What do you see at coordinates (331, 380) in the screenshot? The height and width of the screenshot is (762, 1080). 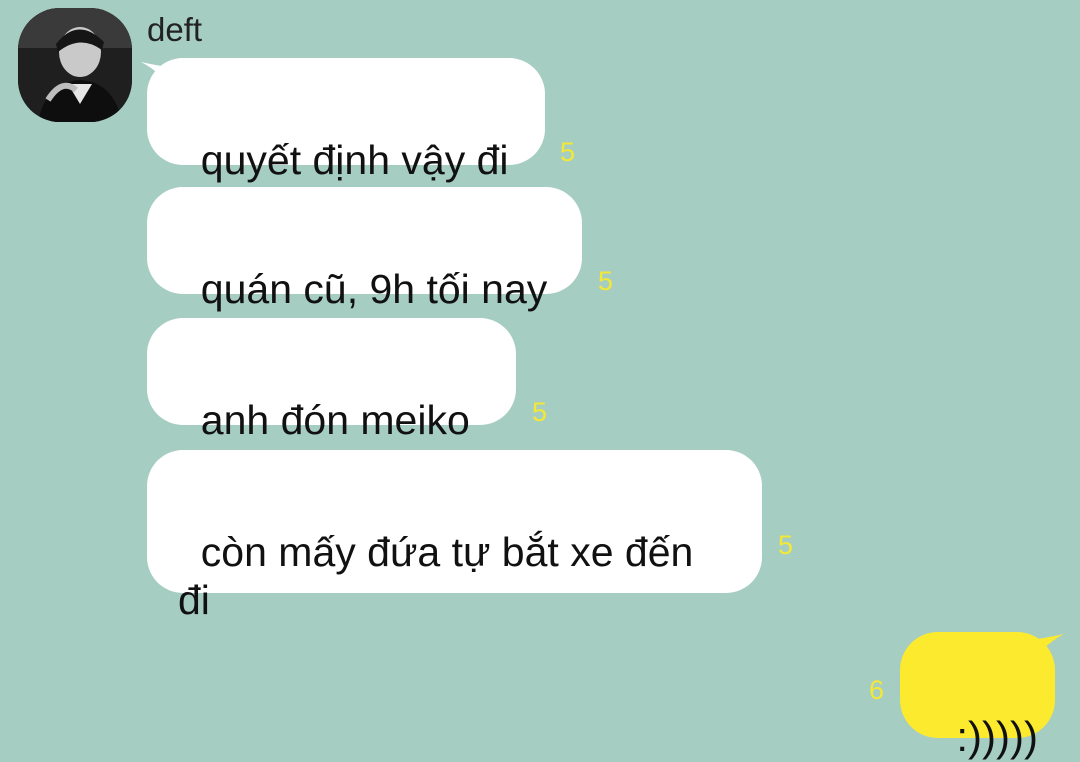 I see `message-bubble-incoming: anh đón meiko` at bounding box center [331, 380].